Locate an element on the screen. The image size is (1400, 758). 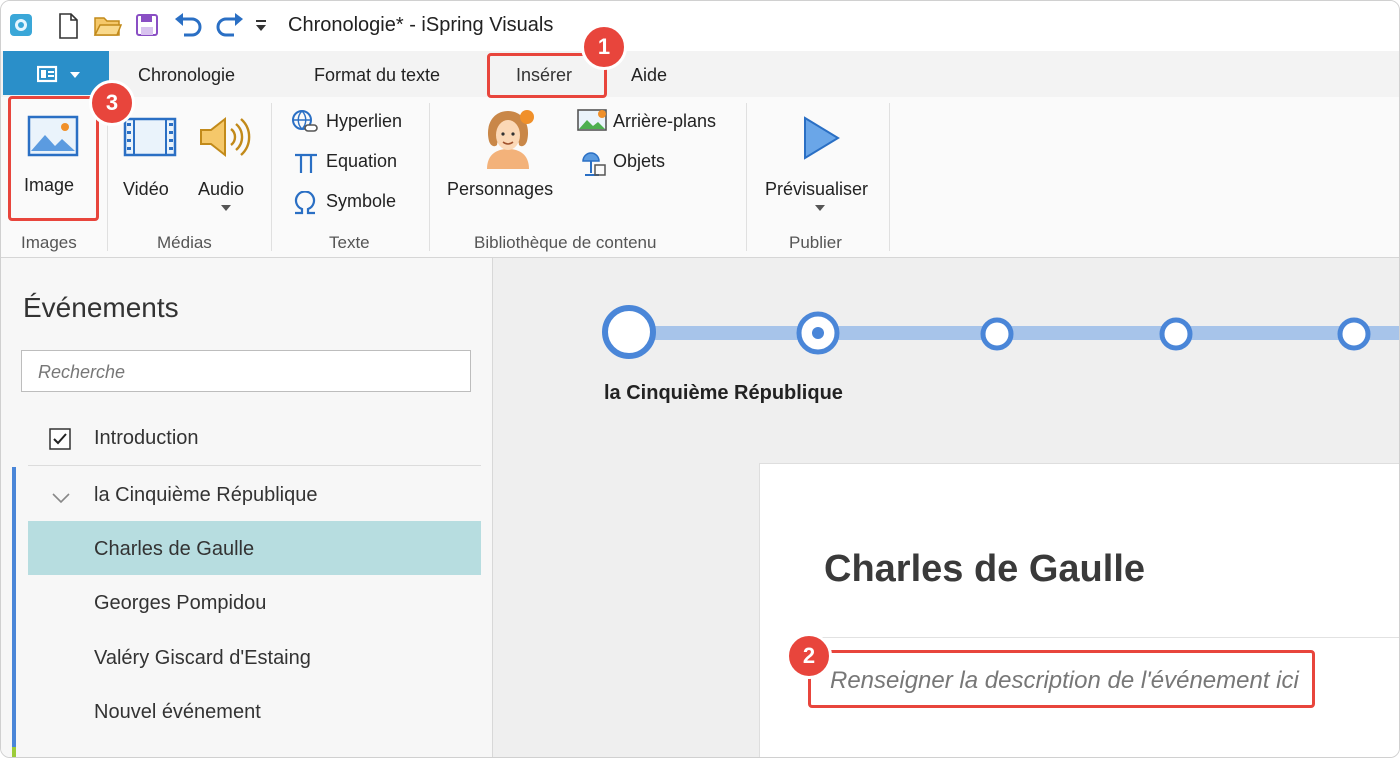
pi-icon is located at coordinates (306, 163).